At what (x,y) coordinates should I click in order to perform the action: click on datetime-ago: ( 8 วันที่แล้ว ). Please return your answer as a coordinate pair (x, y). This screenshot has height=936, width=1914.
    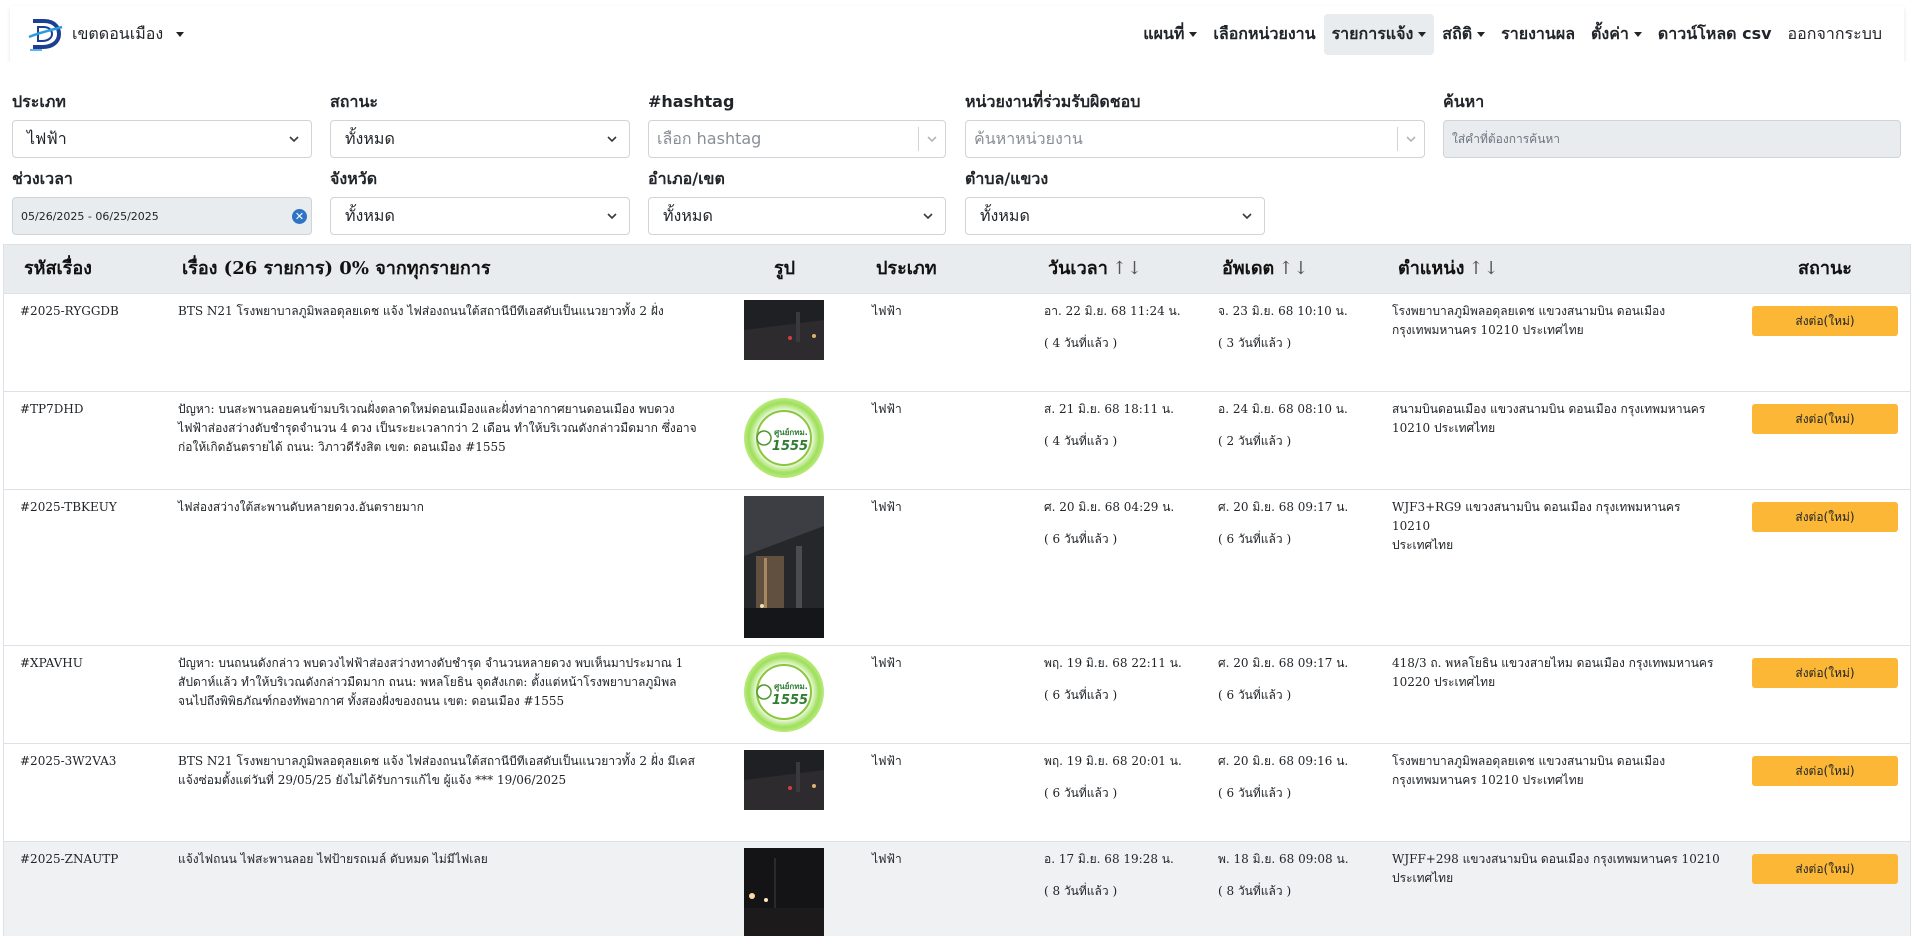
    Looking at the image, I should click on (1081, 891).